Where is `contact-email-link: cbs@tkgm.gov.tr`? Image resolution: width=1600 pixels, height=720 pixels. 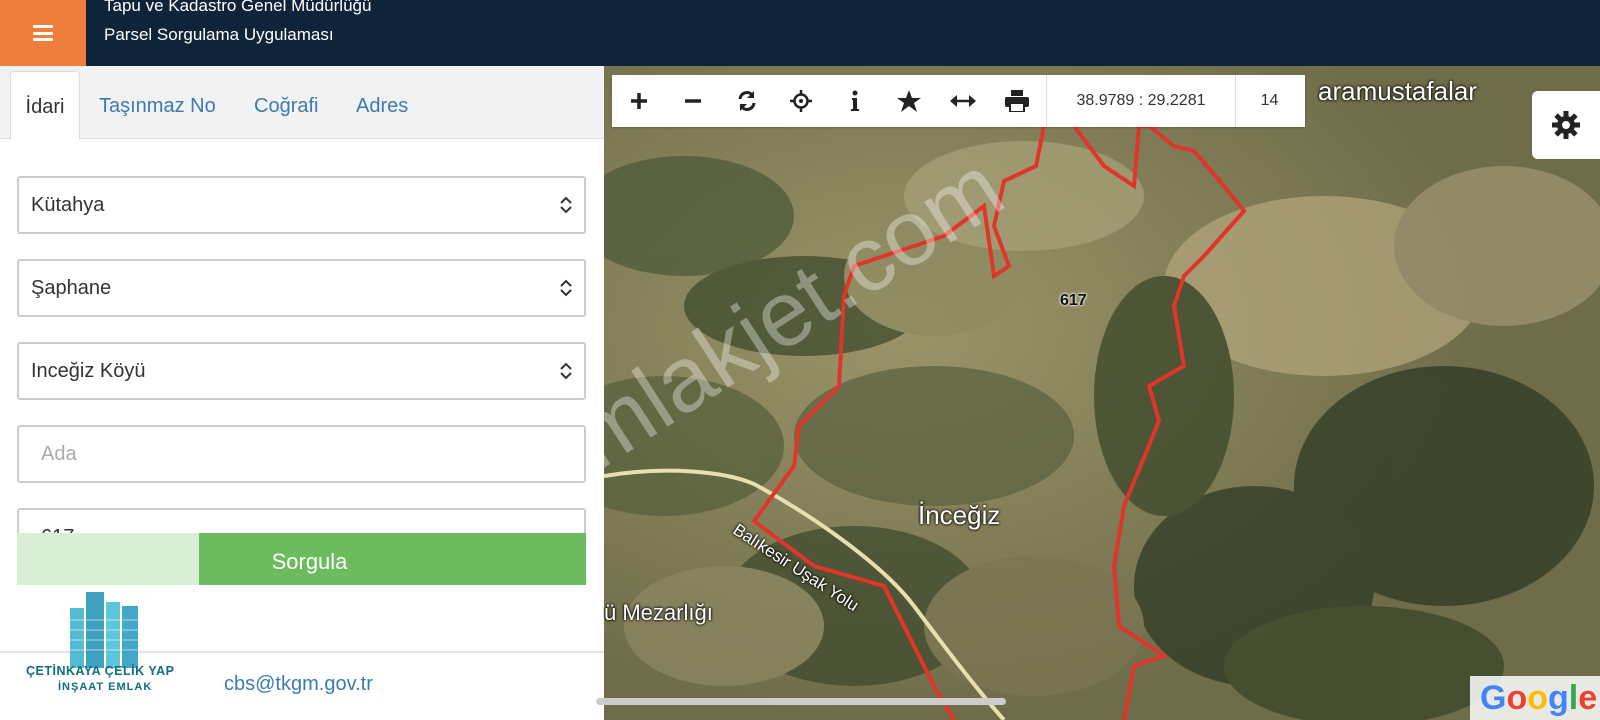 contact-email-link: cbs@tkgm.gov.tr is located at coordinates (298, 684).